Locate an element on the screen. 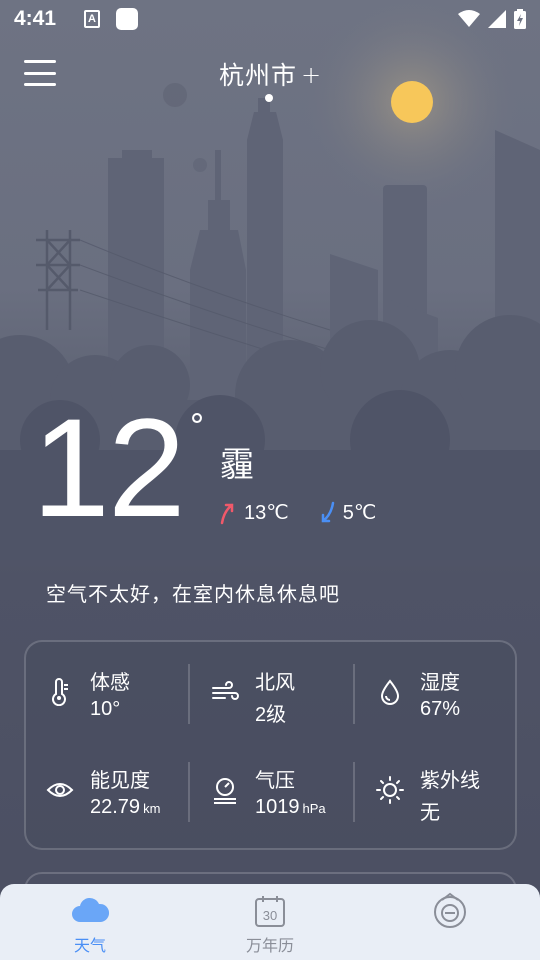  detail-uv: 紫外线 无 is located at coordinates (438, 789).